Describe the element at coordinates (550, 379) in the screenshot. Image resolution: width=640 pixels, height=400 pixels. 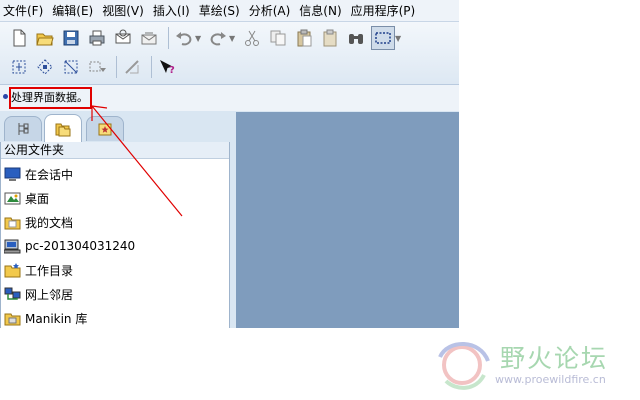
I see `watermark-url: www.proewildfire.cn` at that location.